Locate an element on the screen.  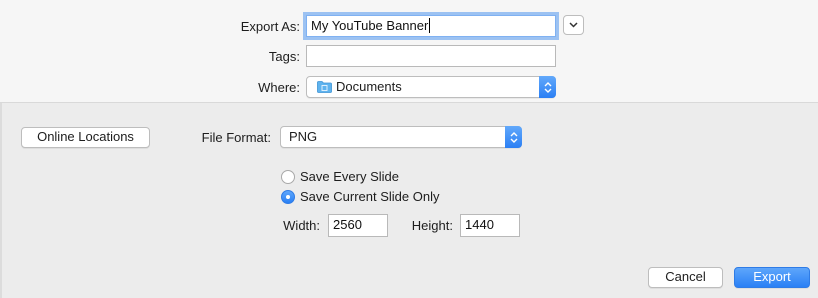
file-format-value: PNG is located at coordinates (303, 136).